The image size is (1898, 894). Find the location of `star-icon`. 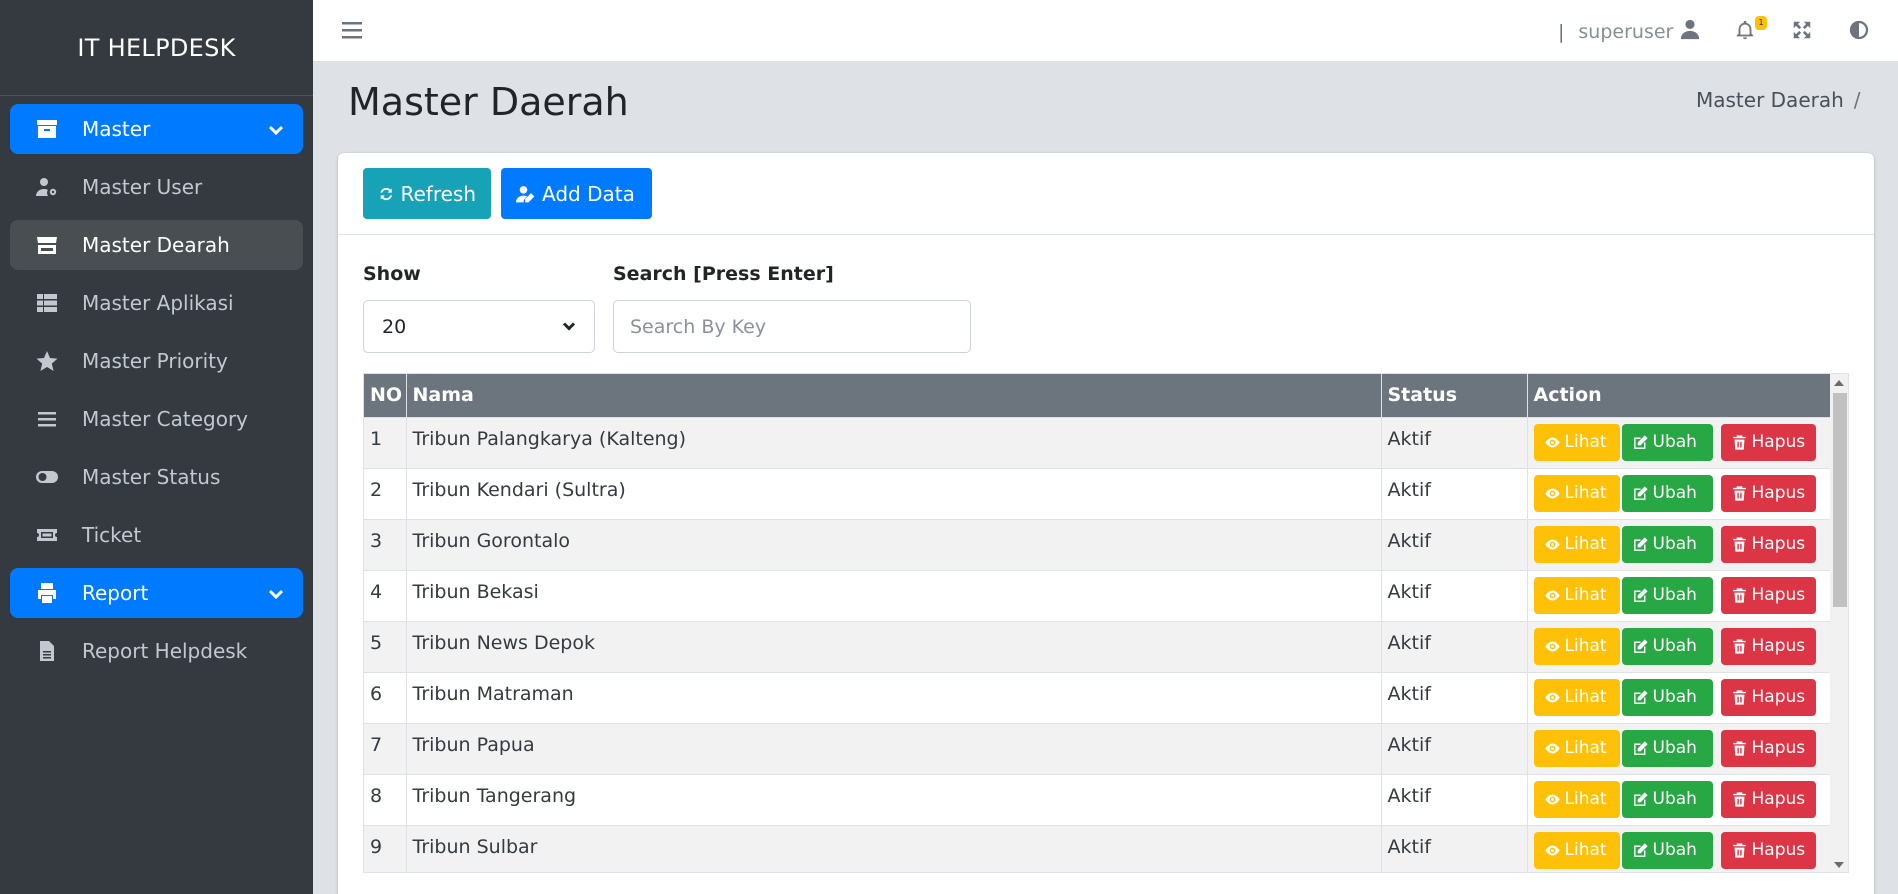

star-icon is located at coordinates (47, 361).